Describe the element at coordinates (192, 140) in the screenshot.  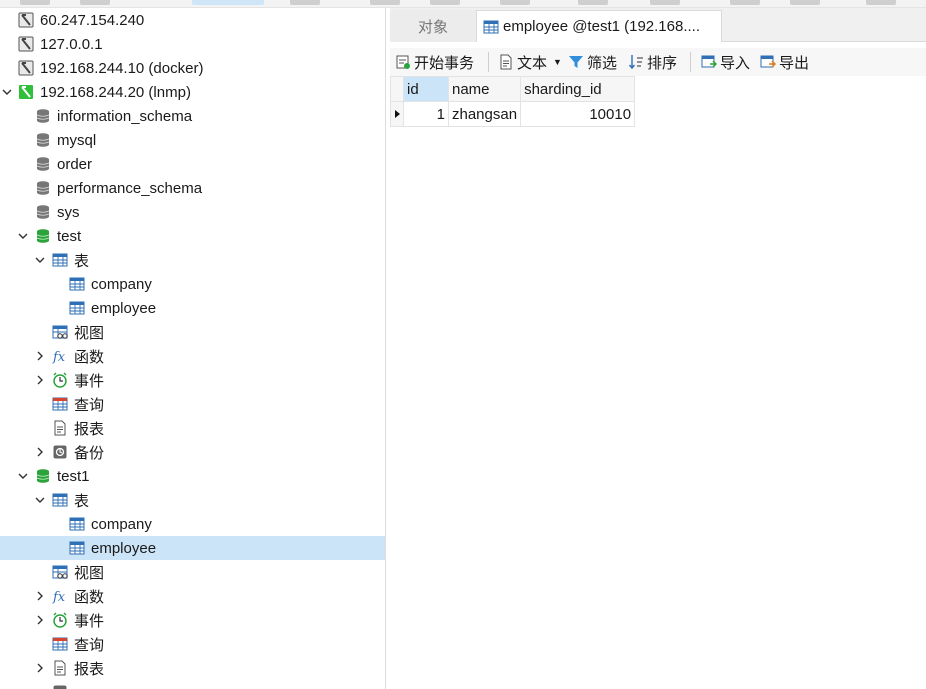
I see `tree-database: mysql` at that location.